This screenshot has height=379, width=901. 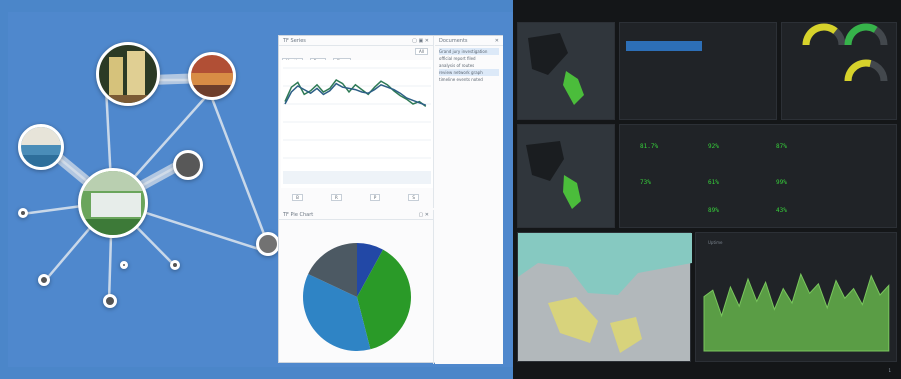 I want to click on pie-controls: ▢ ✕, so click(x=423, y=215).